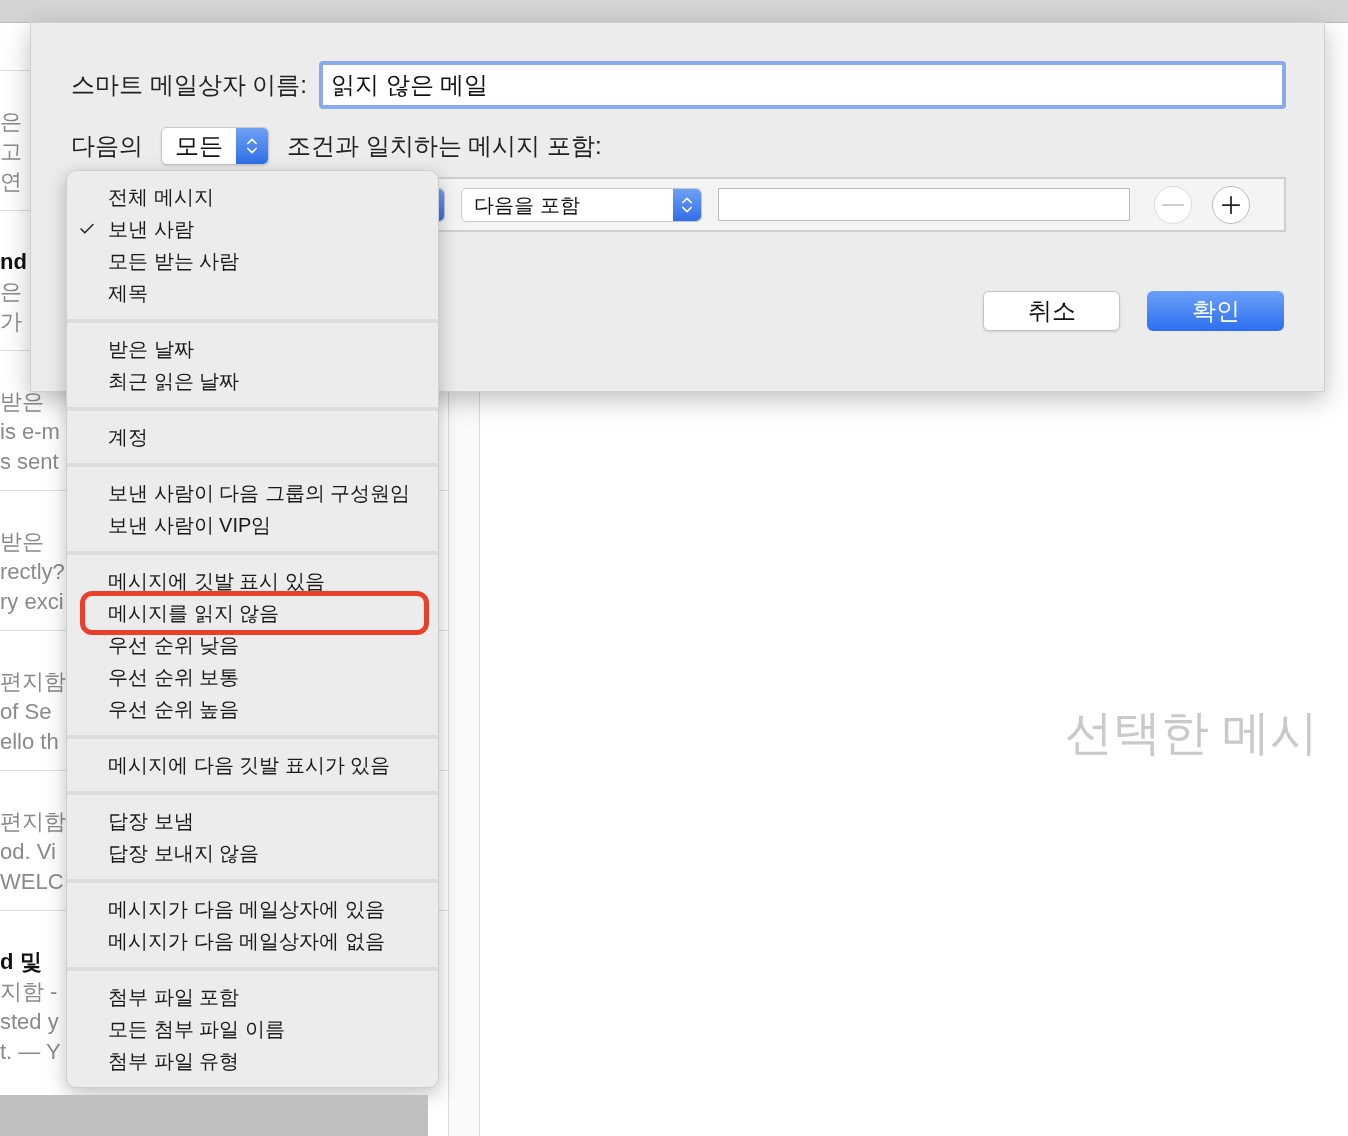 This screenshot has width=1348, height=1136. I want to click on message-sender: nd, so click(13, 262).